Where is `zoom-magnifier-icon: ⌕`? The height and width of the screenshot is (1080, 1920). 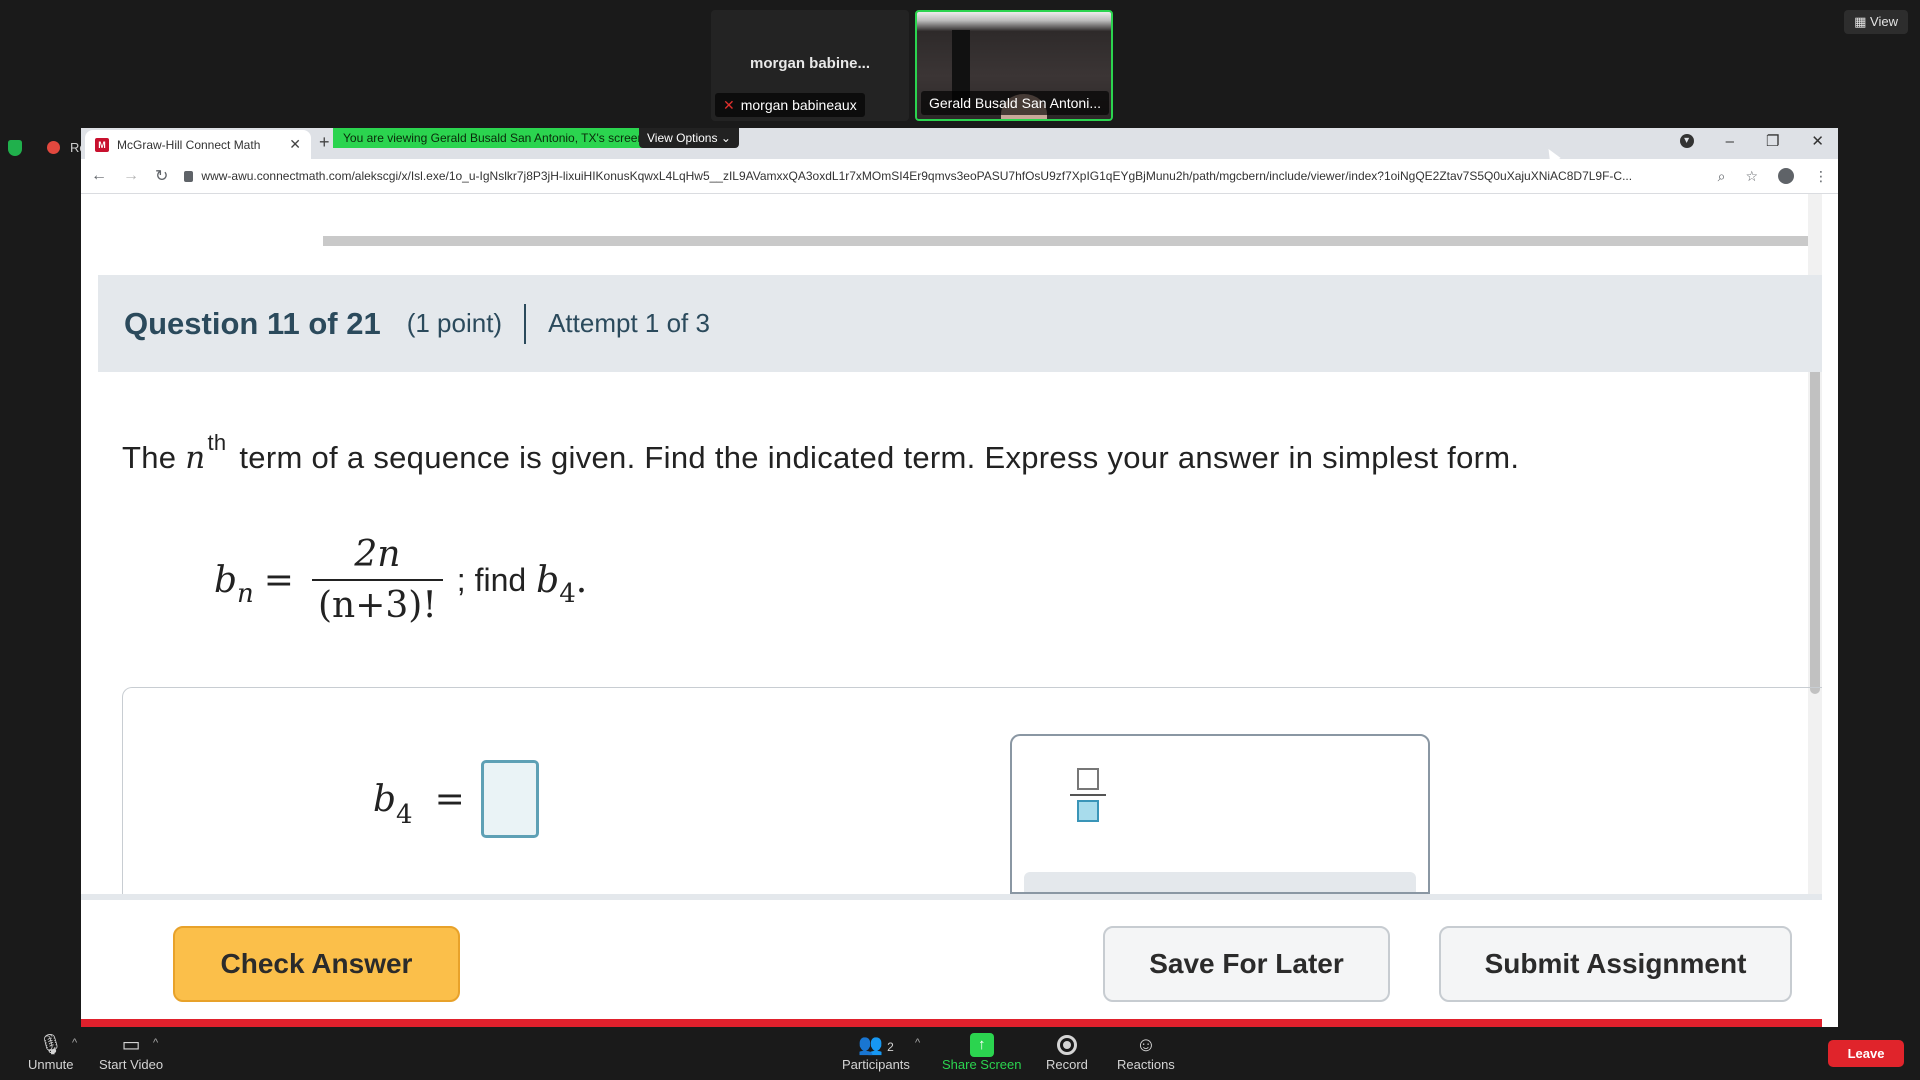
zoom-magnifier-icon: ⌕ is located at coordinates (1722, 176).